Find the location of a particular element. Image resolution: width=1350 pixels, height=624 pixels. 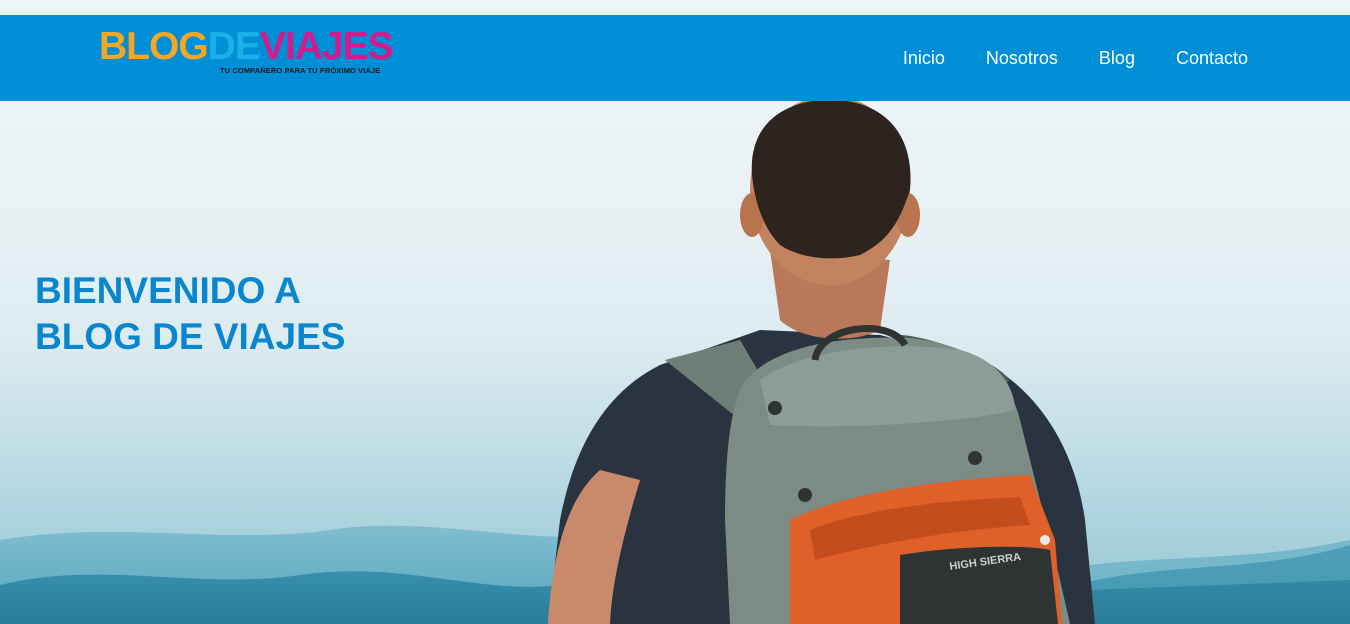

logo-word-de: DE is located at coordinates (234, 46).